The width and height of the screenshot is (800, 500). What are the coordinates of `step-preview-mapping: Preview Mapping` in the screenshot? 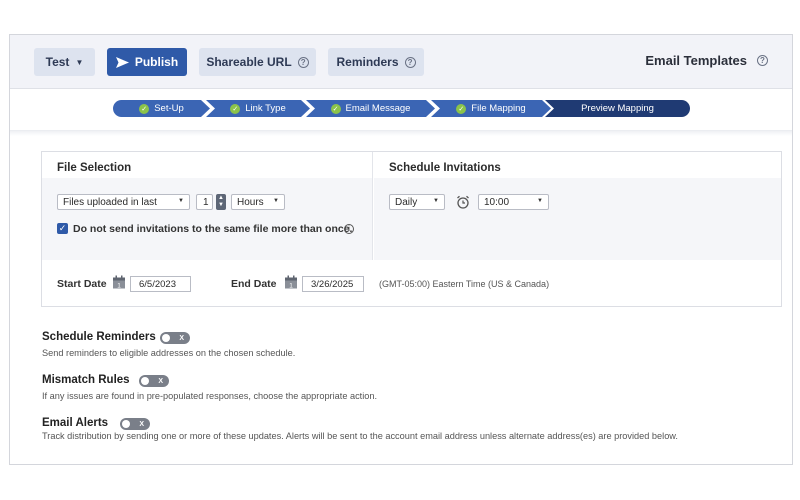 It's located at (617, 108).